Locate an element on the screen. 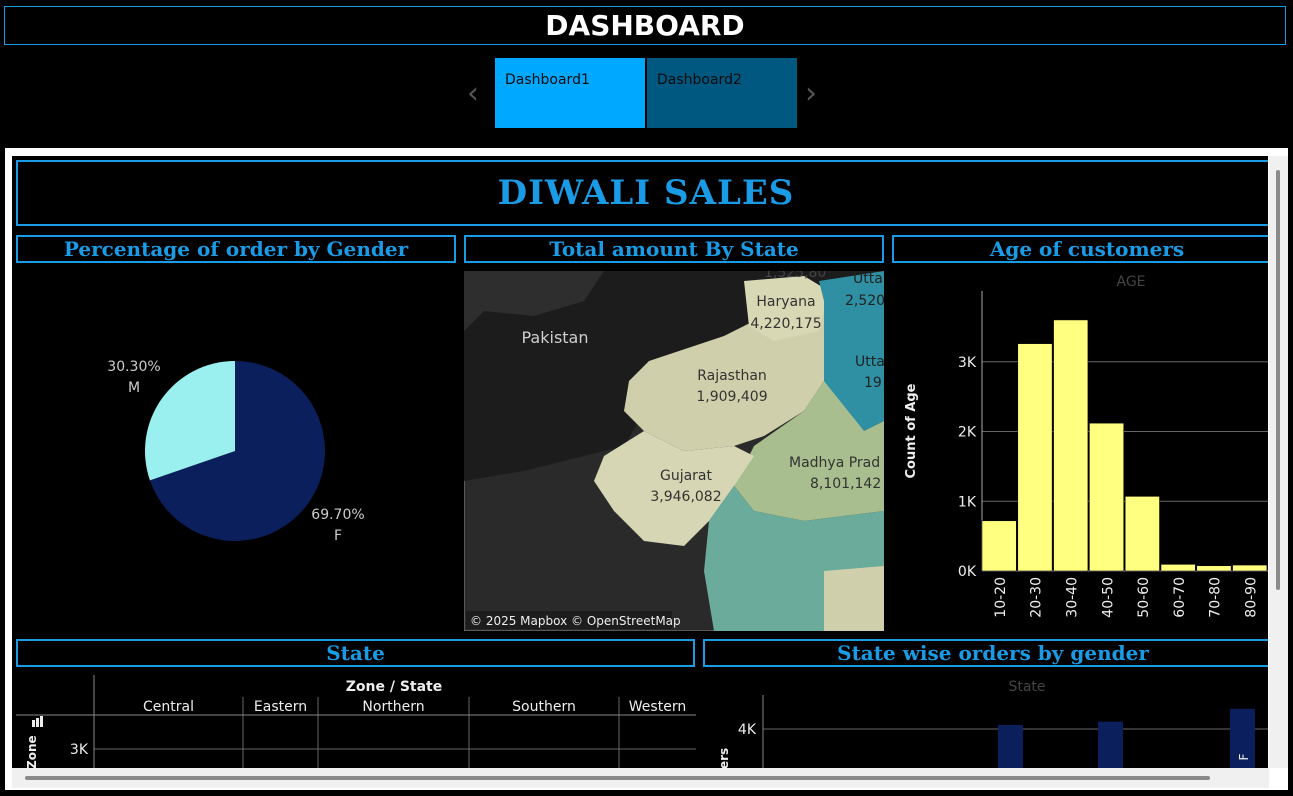 The height and width of the screenshot is (796, 1293). map-value-madhya-pradesh: 8,101,142 is located at coordinates (845, 484).